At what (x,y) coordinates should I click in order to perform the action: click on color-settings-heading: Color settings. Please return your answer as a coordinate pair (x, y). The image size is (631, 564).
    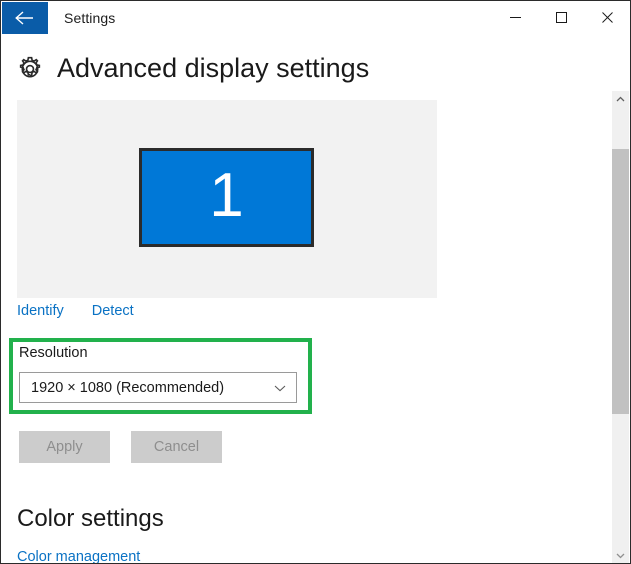
    Looking at the image, I should click on (90, 518).